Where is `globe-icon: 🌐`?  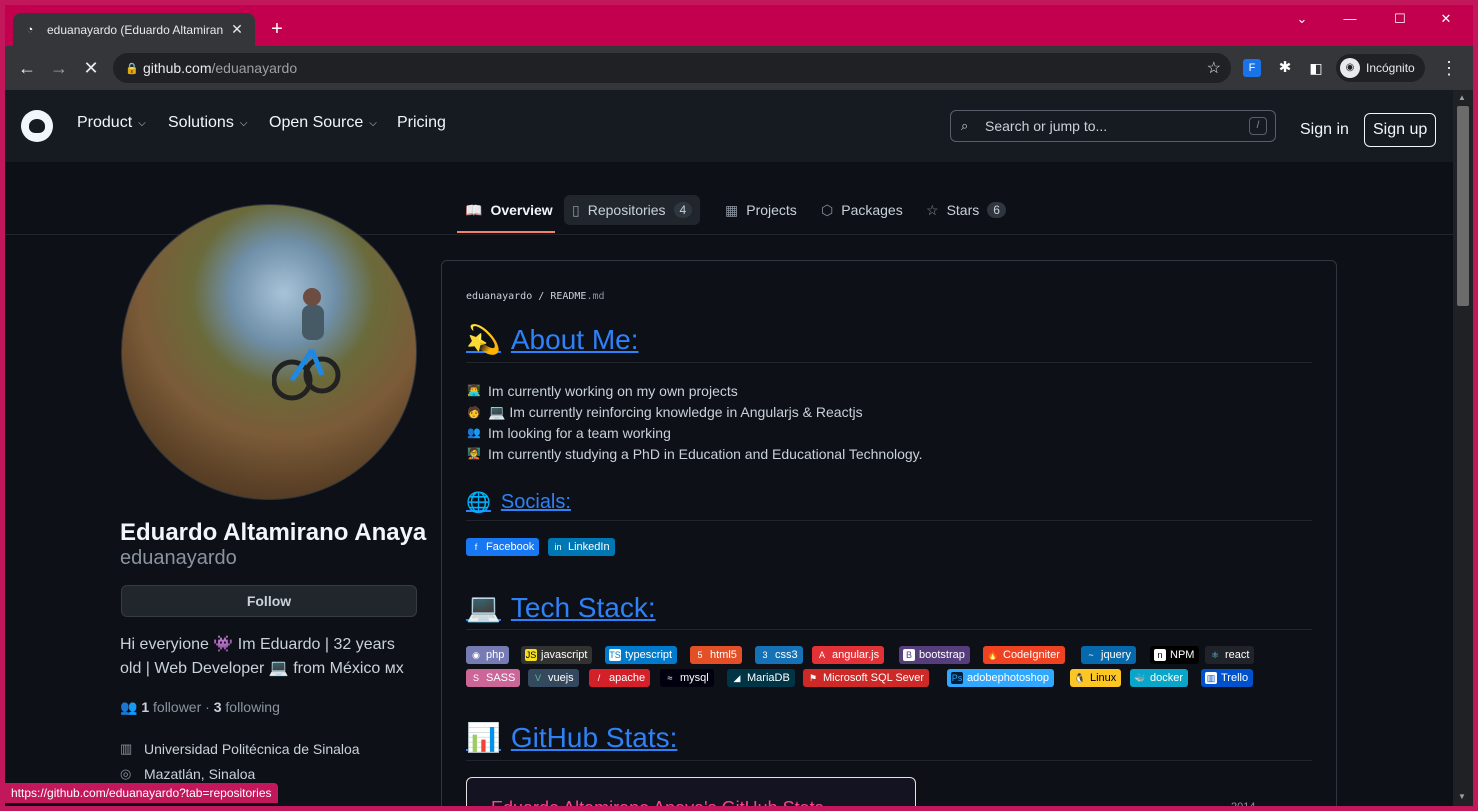 globe-icon: 🌐 is located at coordinates (478, 503).